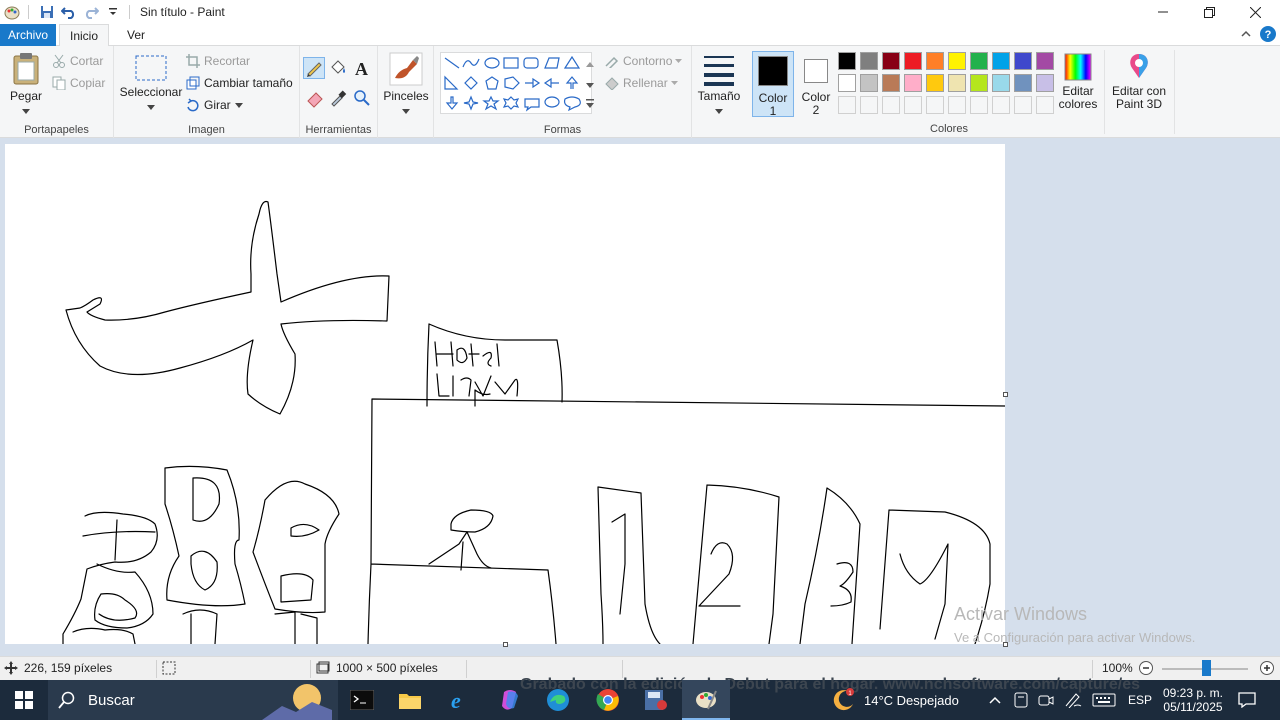 The height and width of the screenshot is (720, 1280). I want to click on help-icon: ?, so click(1268, 35).